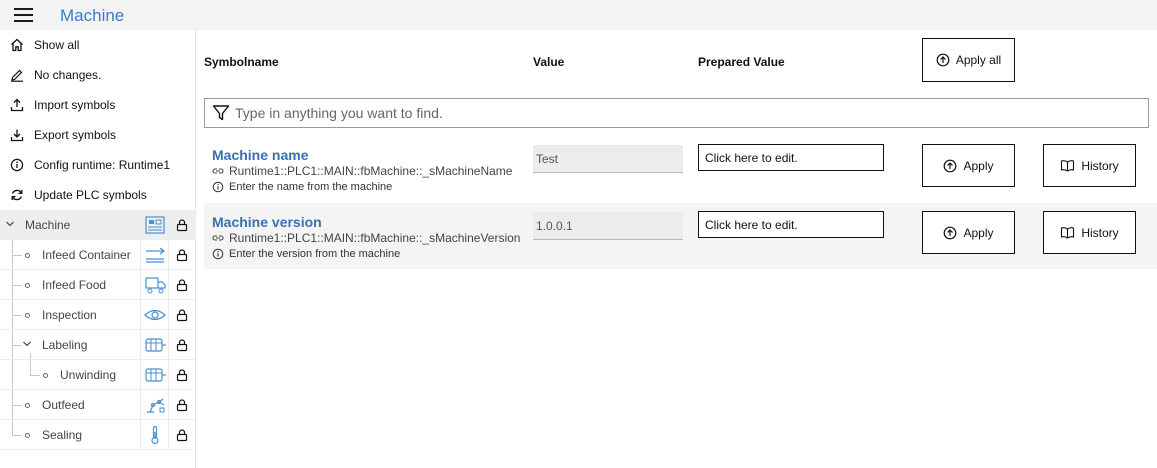  I want to click on tree-item-label: Infeed Container, so click(86, 255).